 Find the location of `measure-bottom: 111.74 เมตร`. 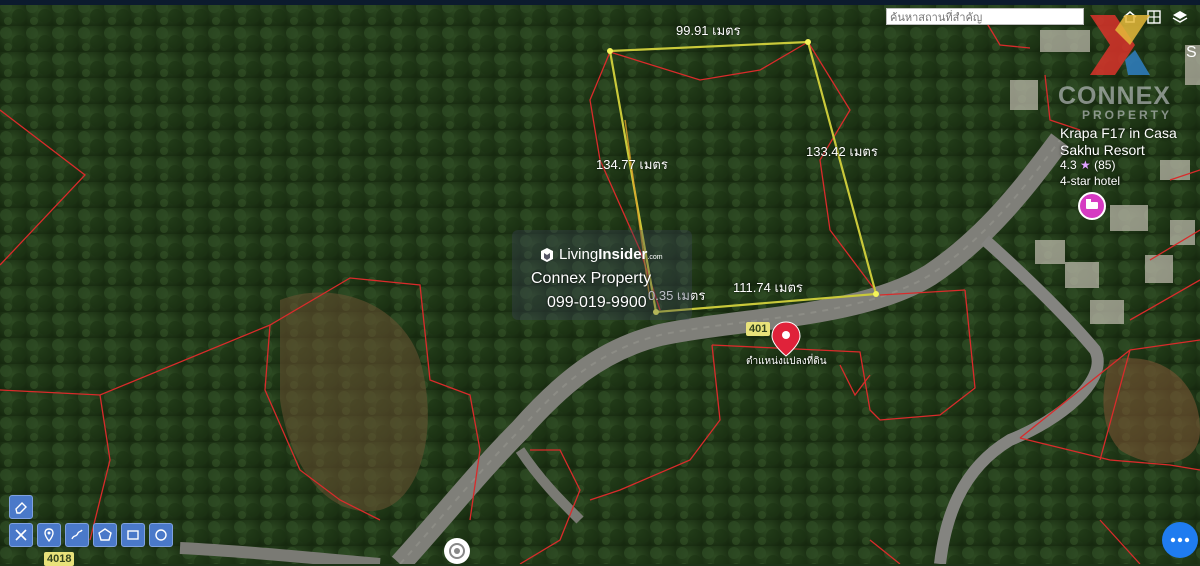

measure-bottom: 111.74 เมตร is located at coordinates (768, 287).